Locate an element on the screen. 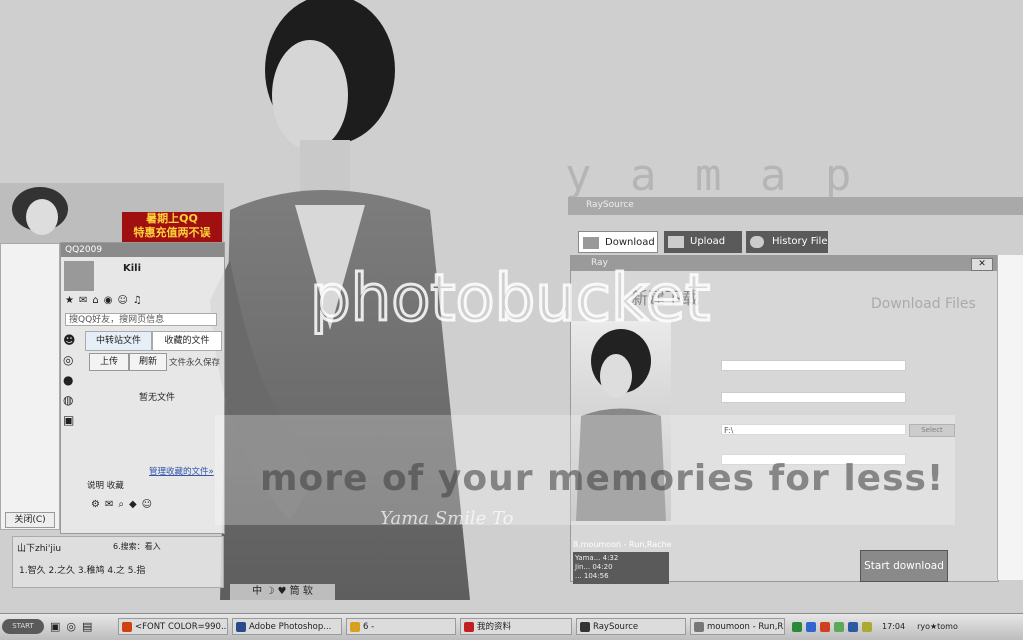 Image resolution: width=1023 pixels, height=640 pixels. player-line-2: Jin... 04:20 is located at coordinates (594, 567).